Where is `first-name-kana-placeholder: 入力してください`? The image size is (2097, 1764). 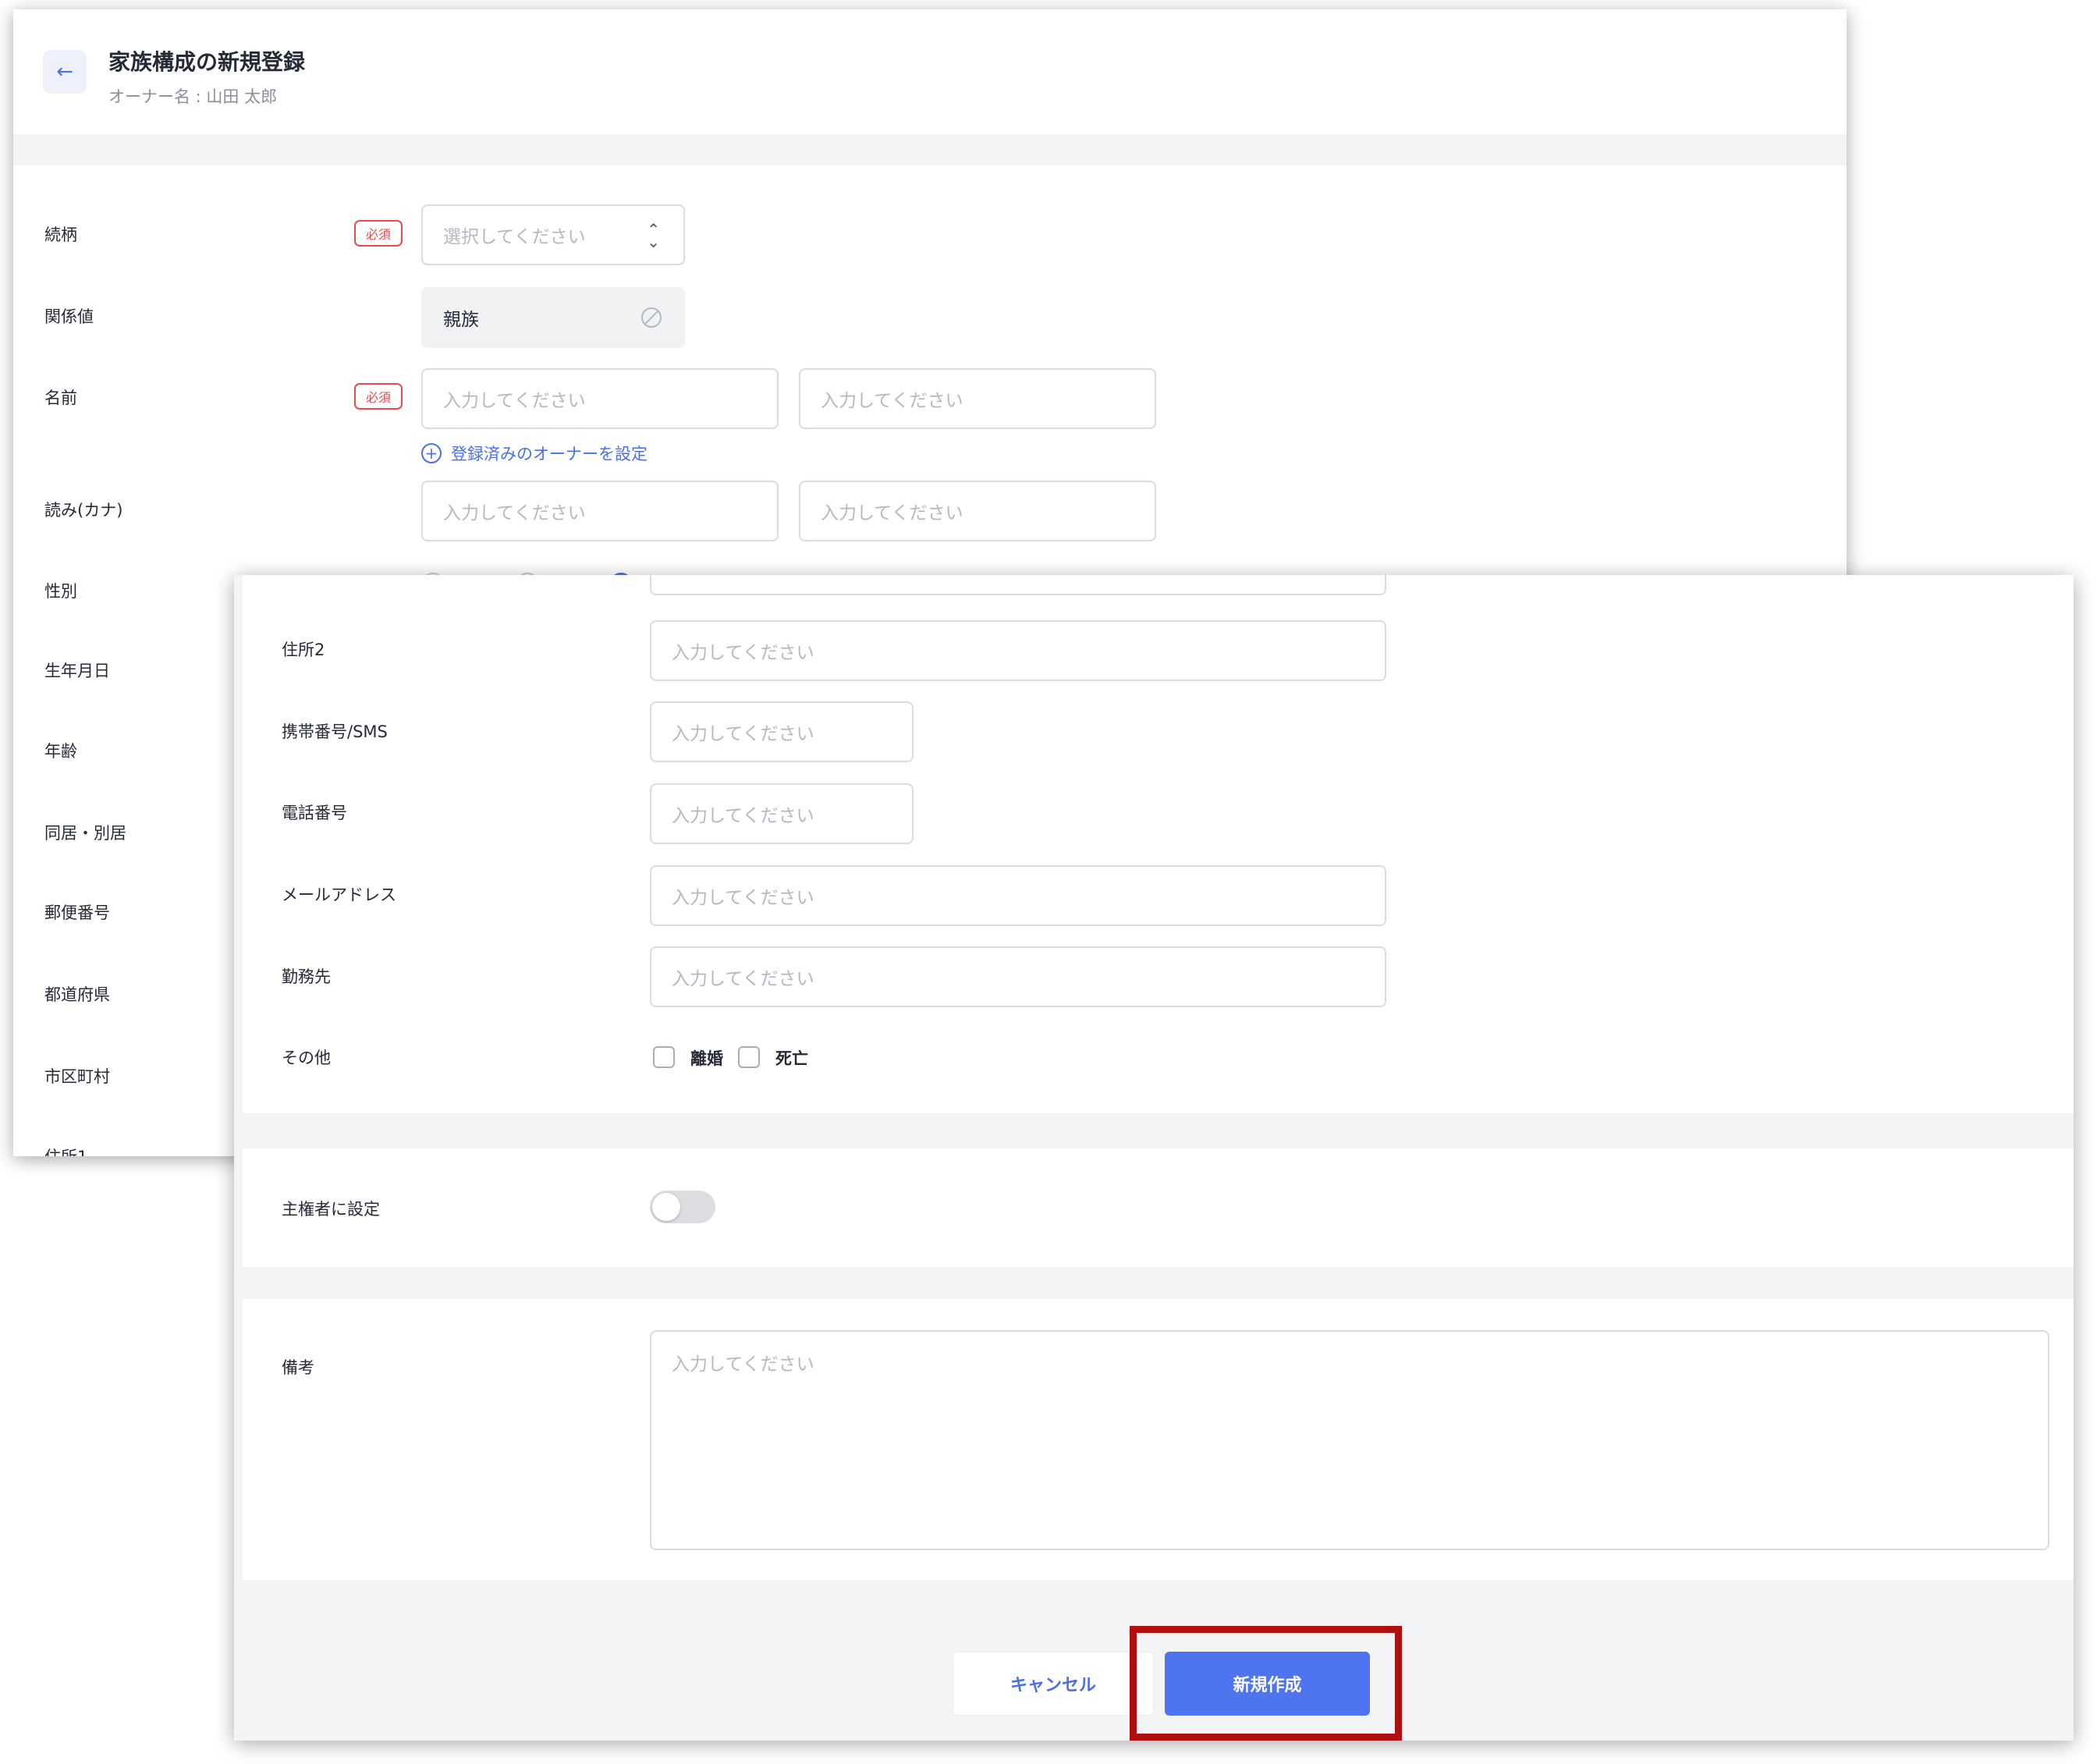 first-name-kana-placeholder: 入力してください is located at coordinates (892, 513).